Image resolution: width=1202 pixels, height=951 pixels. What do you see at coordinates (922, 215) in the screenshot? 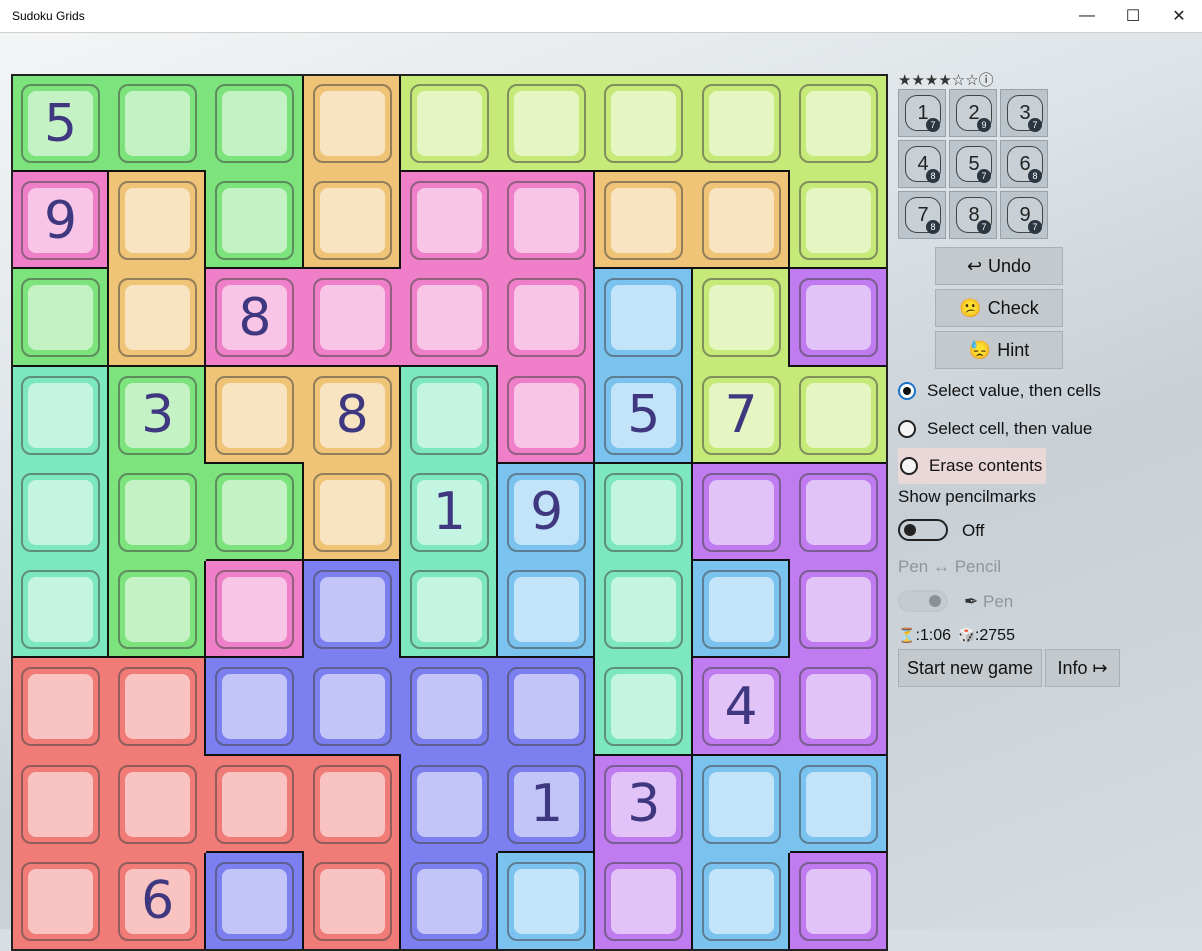
I see `number-button: 78` at bounding box center [922, 215].